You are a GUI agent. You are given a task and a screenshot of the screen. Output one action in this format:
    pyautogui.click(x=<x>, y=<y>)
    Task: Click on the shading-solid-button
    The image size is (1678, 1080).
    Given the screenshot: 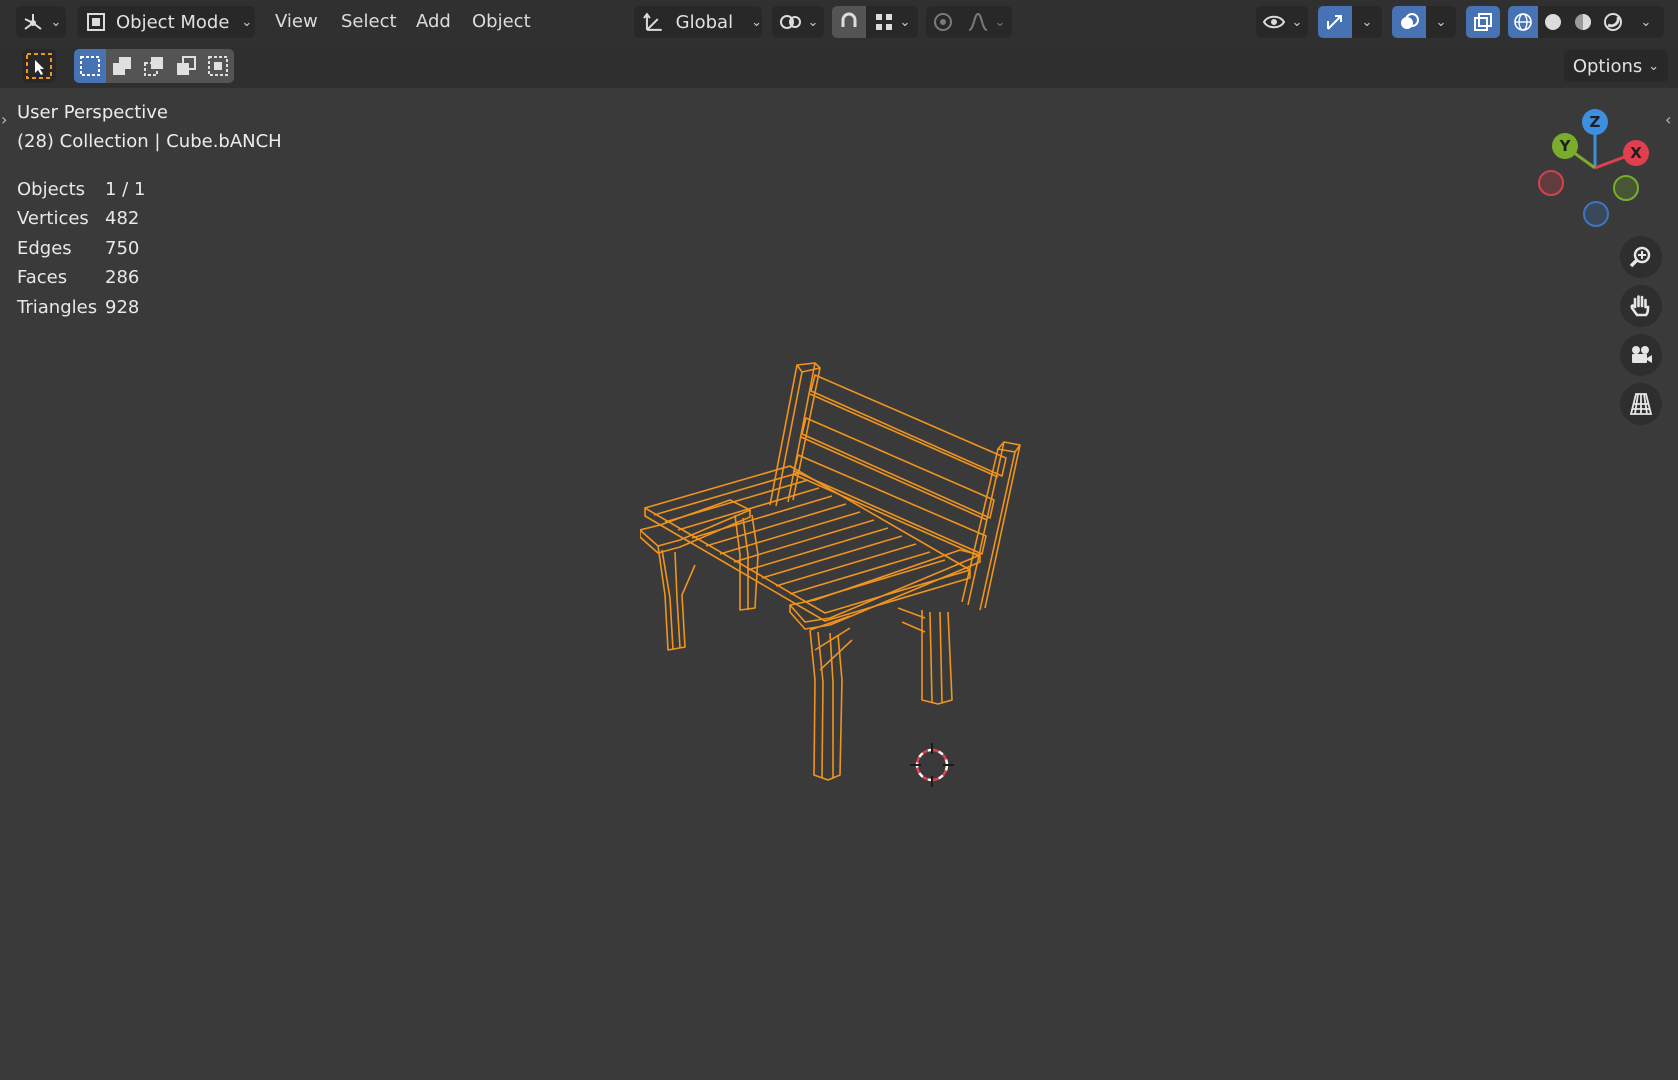 What is the action you would take?
    pyautogui.click(x=1553, y=22)
    